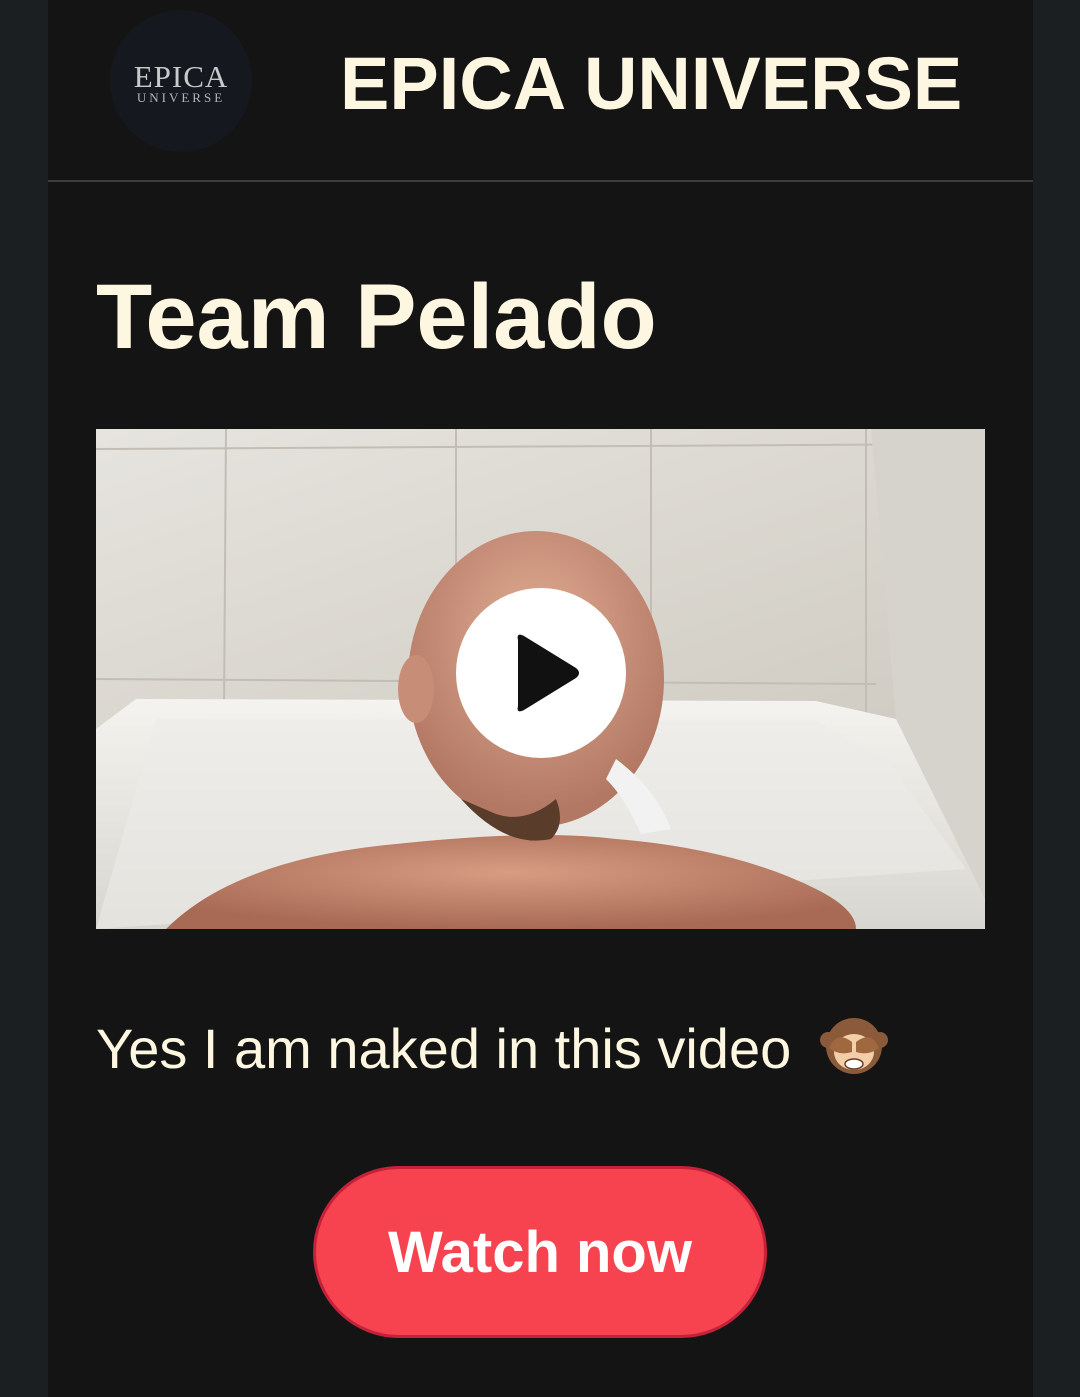 The height and width of the screenshot is (1397, 1080). What do you see at coordinates (540, 1252) in the screenshot?
I see `watch-now-button: Watch now` at bounding box center [540, 1252].